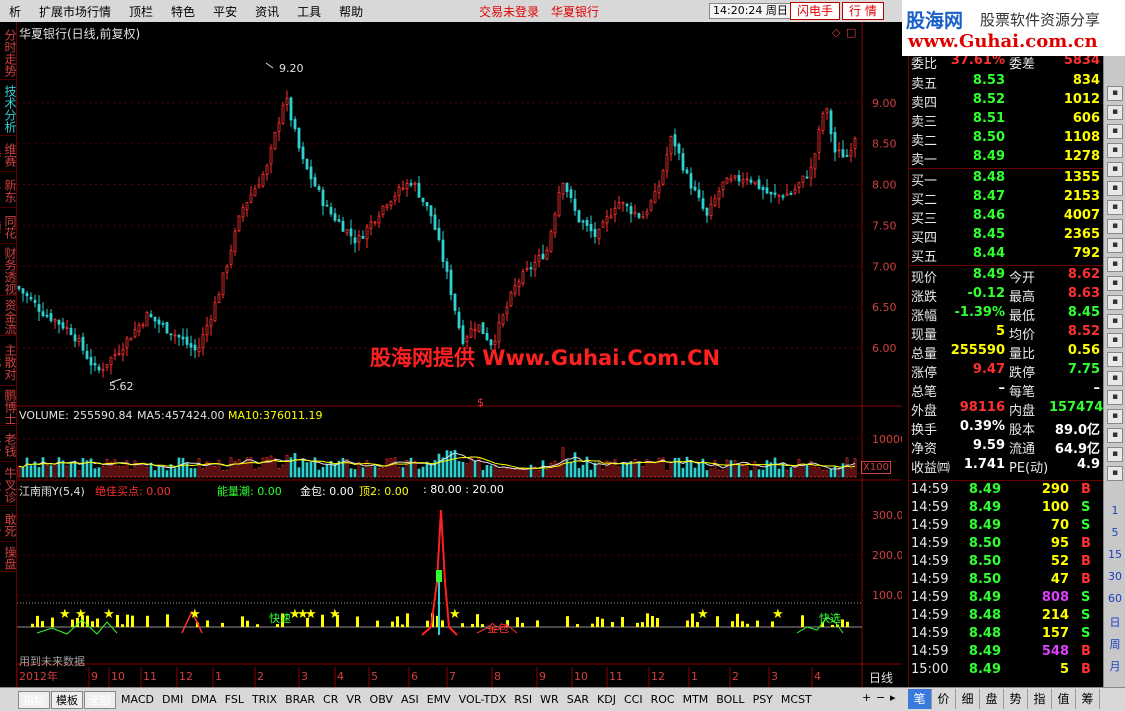 The height and width of the screenshot is (711, 1125). Describe the element at coordinates (863, 11) in the screenshot. I see `quote-button: 行 情` at that location.